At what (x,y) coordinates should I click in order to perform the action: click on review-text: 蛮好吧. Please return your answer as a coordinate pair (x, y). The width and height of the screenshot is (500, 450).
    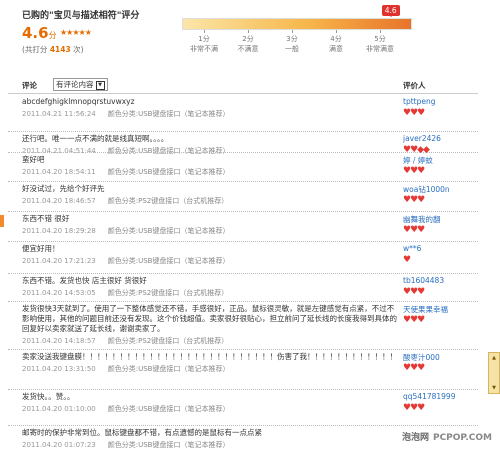
    Looking at the image, I should click on (33, 159).